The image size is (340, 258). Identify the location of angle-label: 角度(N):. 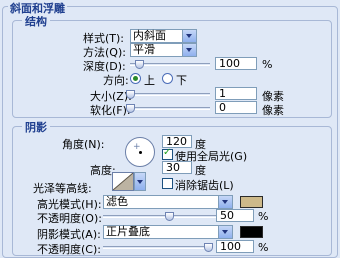
(83, 144).